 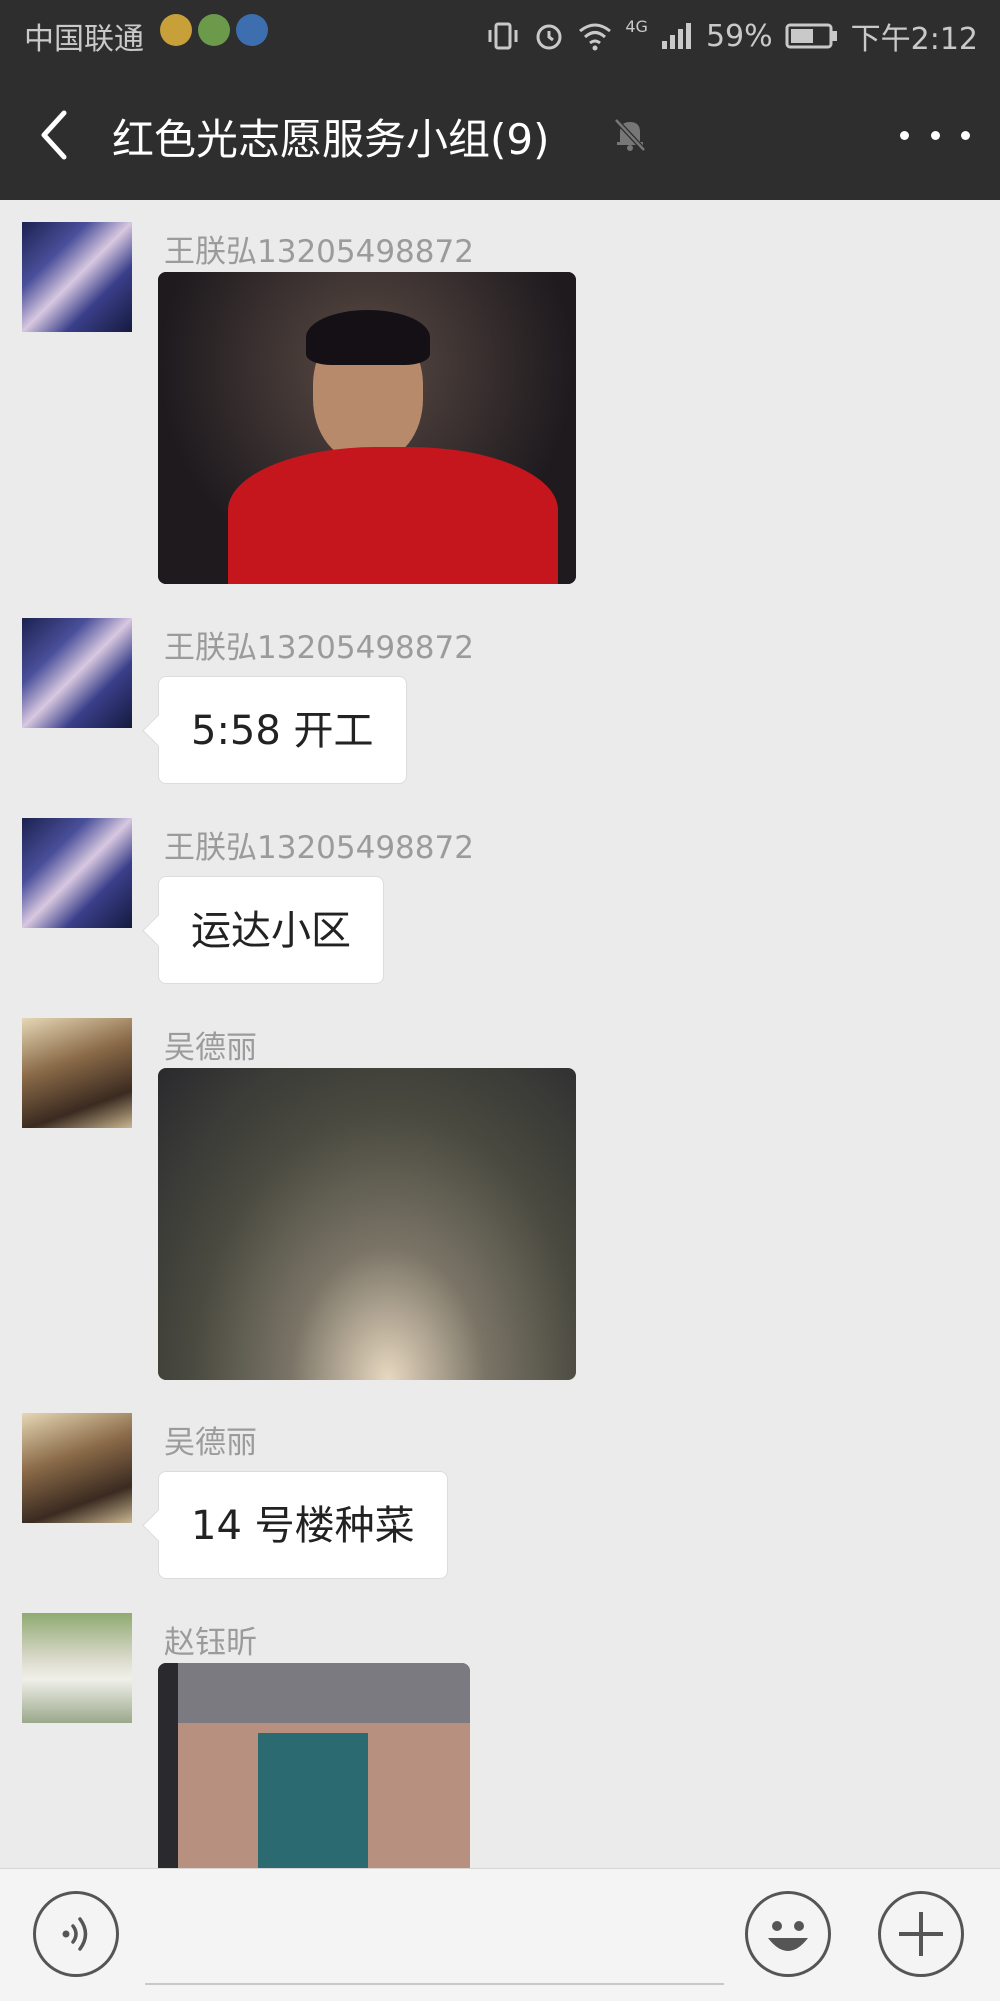 I want to click on message-input, so click(x=434, y=1942).